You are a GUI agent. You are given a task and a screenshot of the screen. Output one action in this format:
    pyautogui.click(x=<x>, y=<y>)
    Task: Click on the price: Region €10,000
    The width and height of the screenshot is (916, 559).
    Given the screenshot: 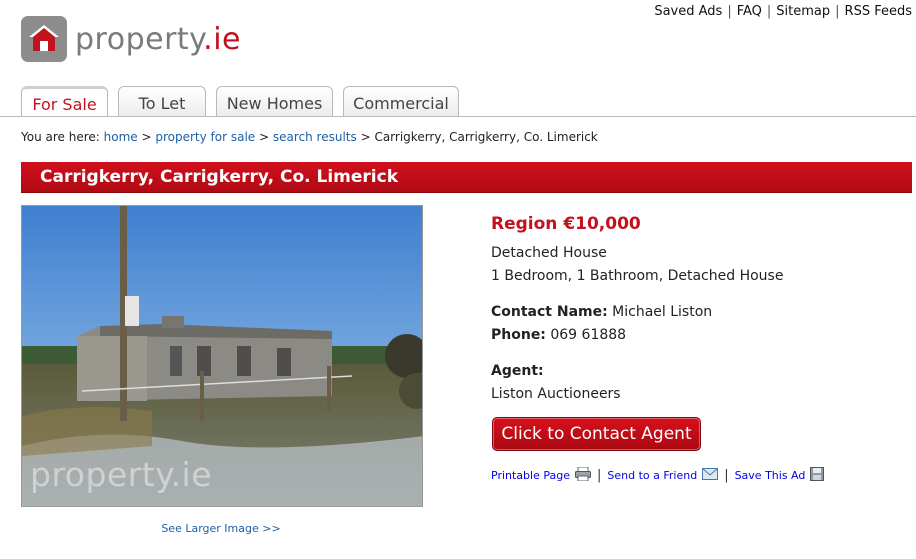 What is the action you would take?
    pyautogui.click(x=566, y=224)
    